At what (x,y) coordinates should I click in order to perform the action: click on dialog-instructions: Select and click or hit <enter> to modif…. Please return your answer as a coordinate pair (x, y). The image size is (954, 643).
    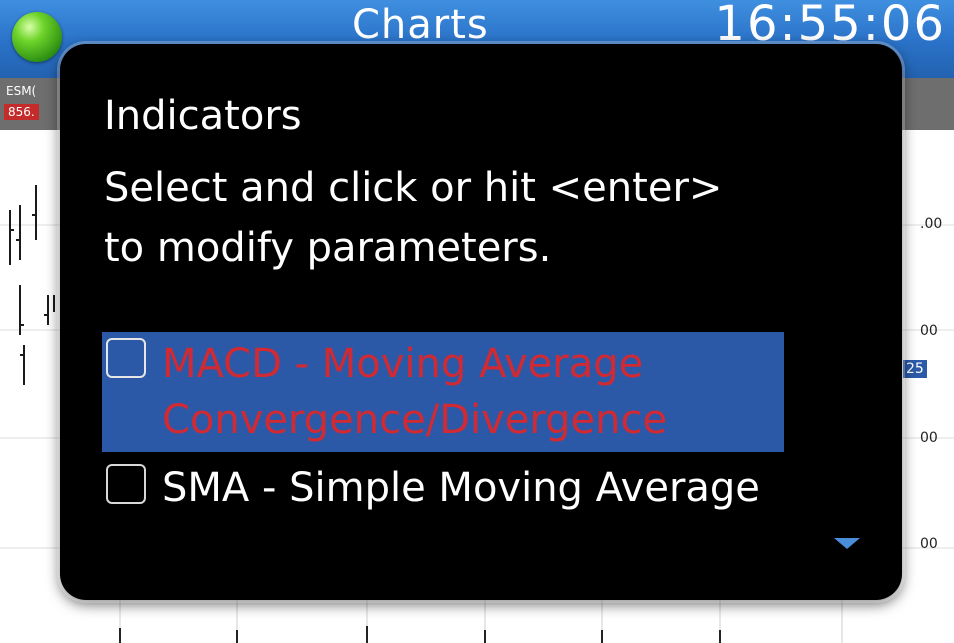
    Looking at the image, I should click on (413, 218).